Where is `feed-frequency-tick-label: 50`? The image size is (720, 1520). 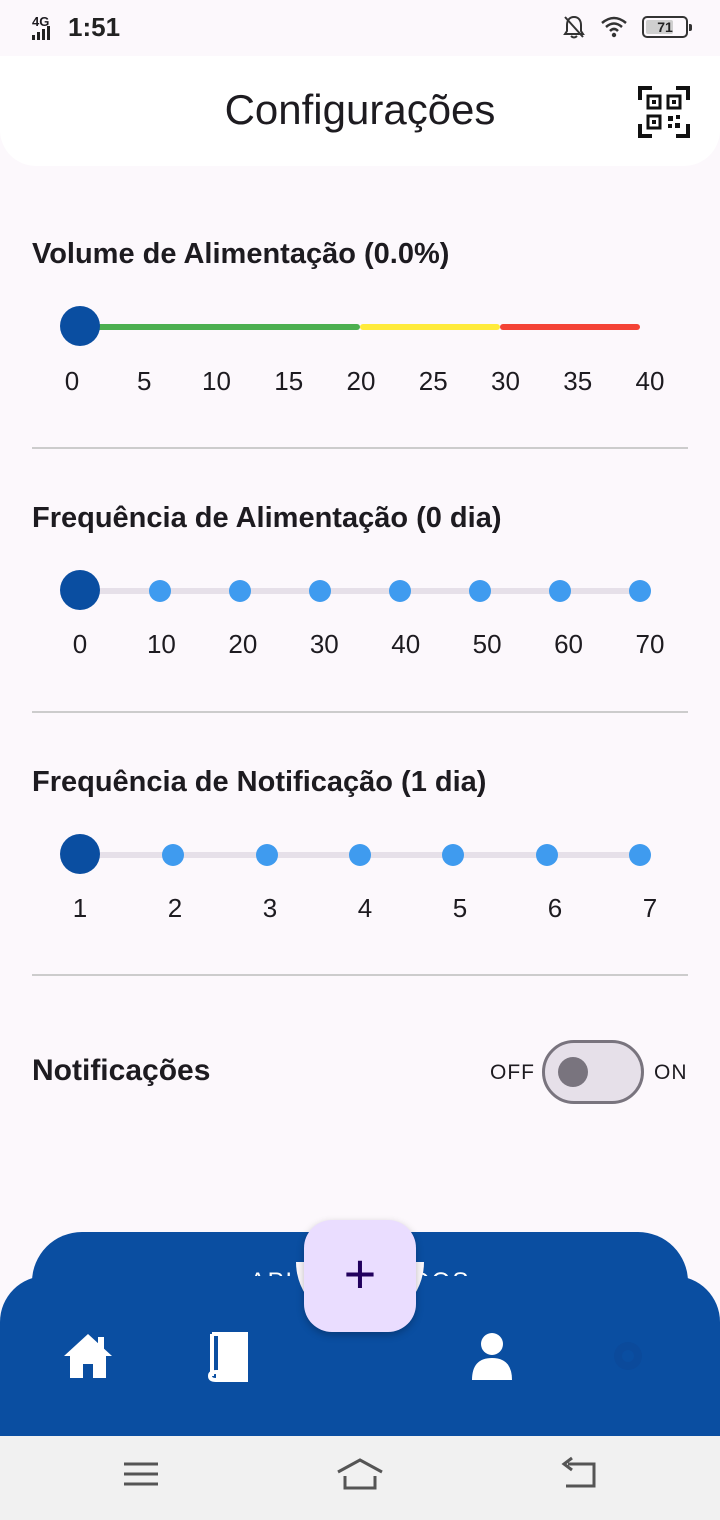 feed-frequency-tick-label: 50 is located at coordinates (487, 644).